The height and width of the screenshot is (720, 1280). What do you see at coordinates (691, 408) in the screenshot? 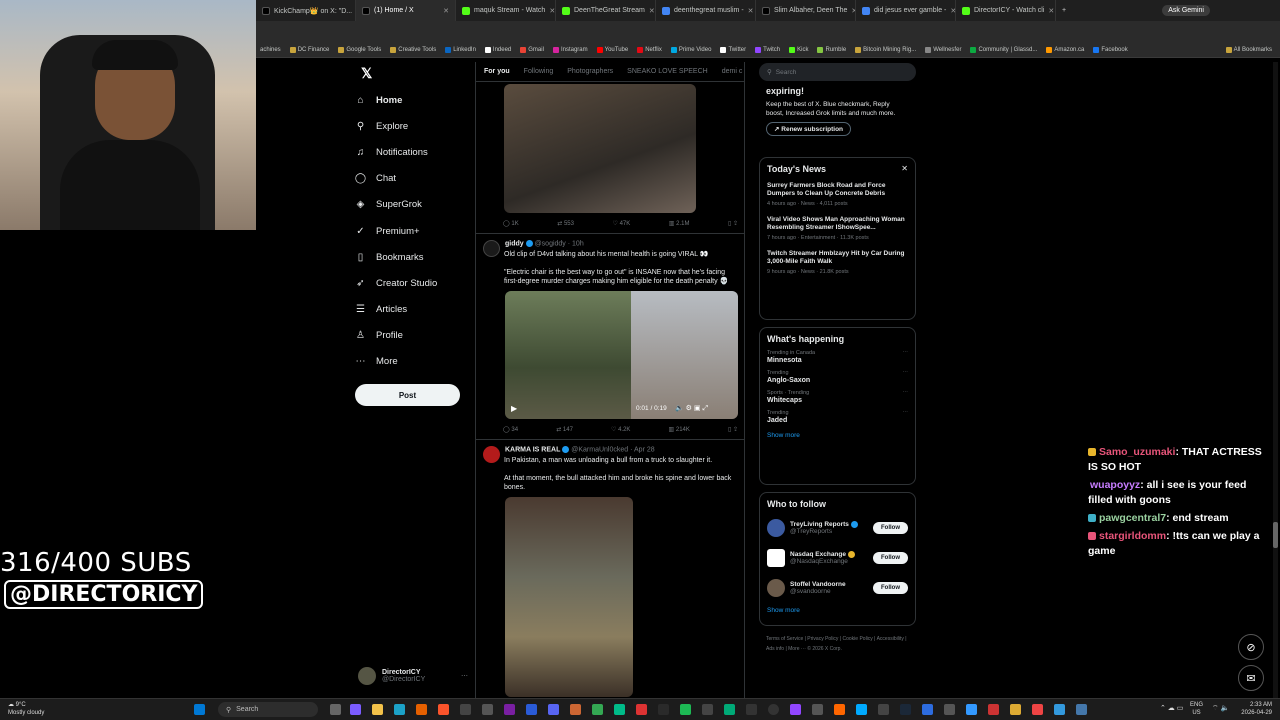
I see `video-controls: 🔈 ⚙ ▣ ⤢` at bounding box center [691, 408].